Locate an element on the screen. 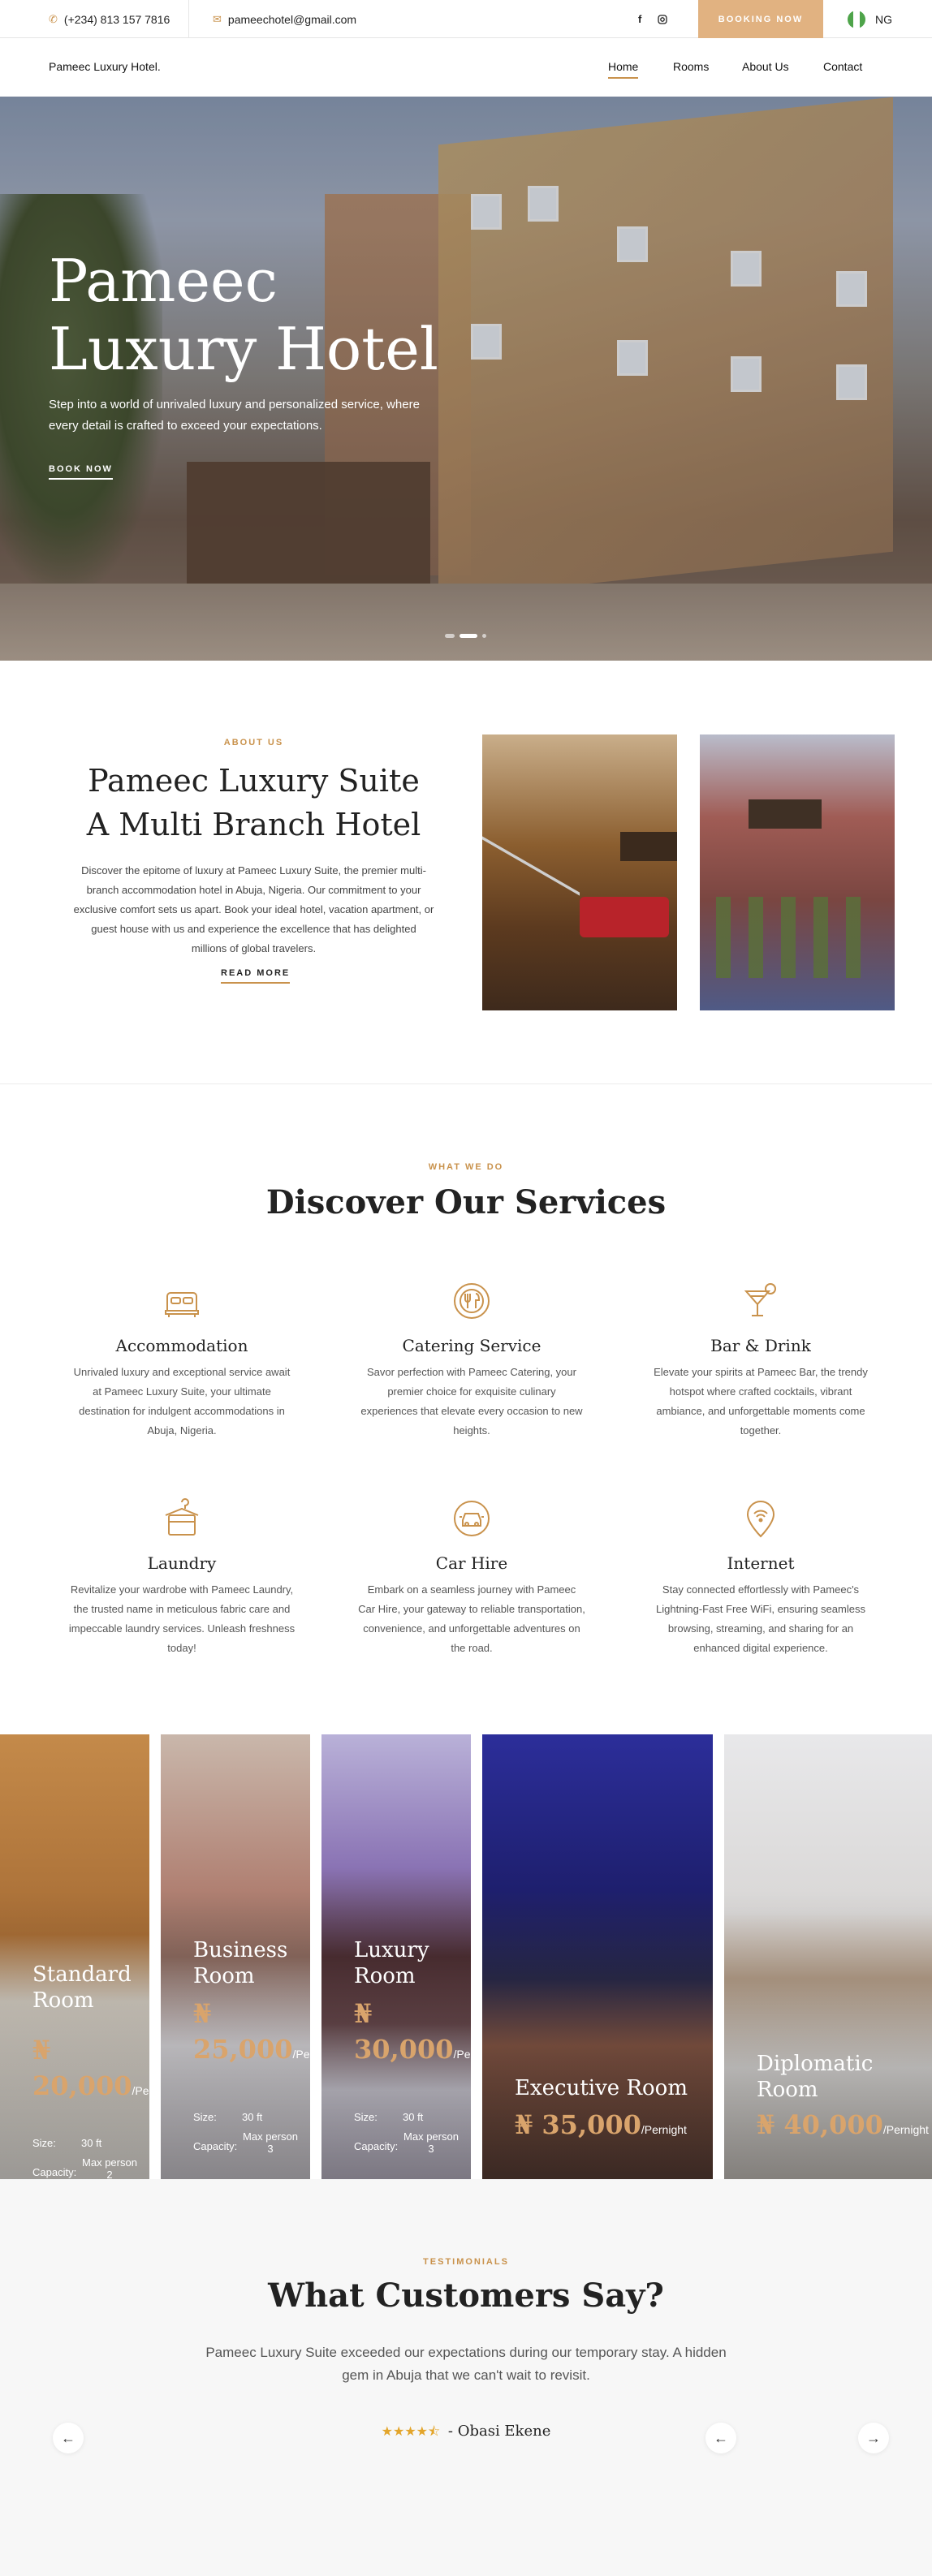 The height and width of the screenshot is (2576, 932). room-price-value: ₦ 20,000 is located at coordinates (82, 2068).